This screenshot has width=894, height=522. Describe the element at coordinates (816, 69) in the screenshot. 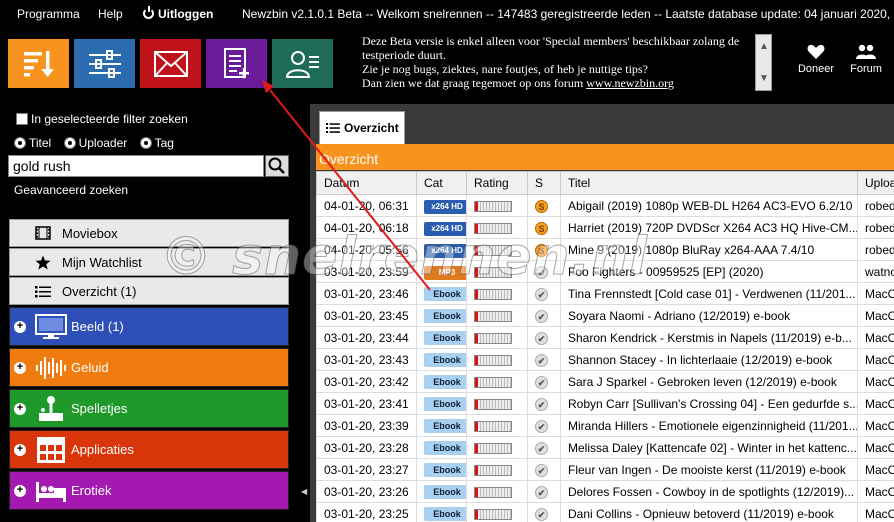

I see `donate-label: Doneer` at that location.